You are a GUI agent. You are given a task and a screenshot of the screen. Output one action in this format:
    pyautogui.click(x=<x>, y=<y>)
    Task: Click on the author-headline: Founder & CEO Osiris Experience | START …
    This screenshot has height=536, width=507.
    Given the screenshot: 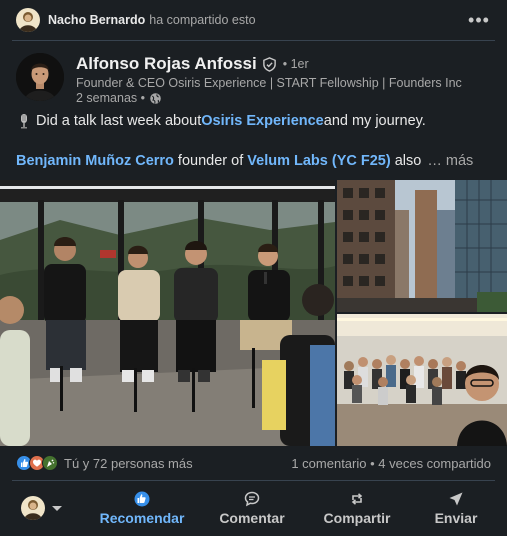 What is the action you would take?
    pyautogui.click(x=269, y=83)
    